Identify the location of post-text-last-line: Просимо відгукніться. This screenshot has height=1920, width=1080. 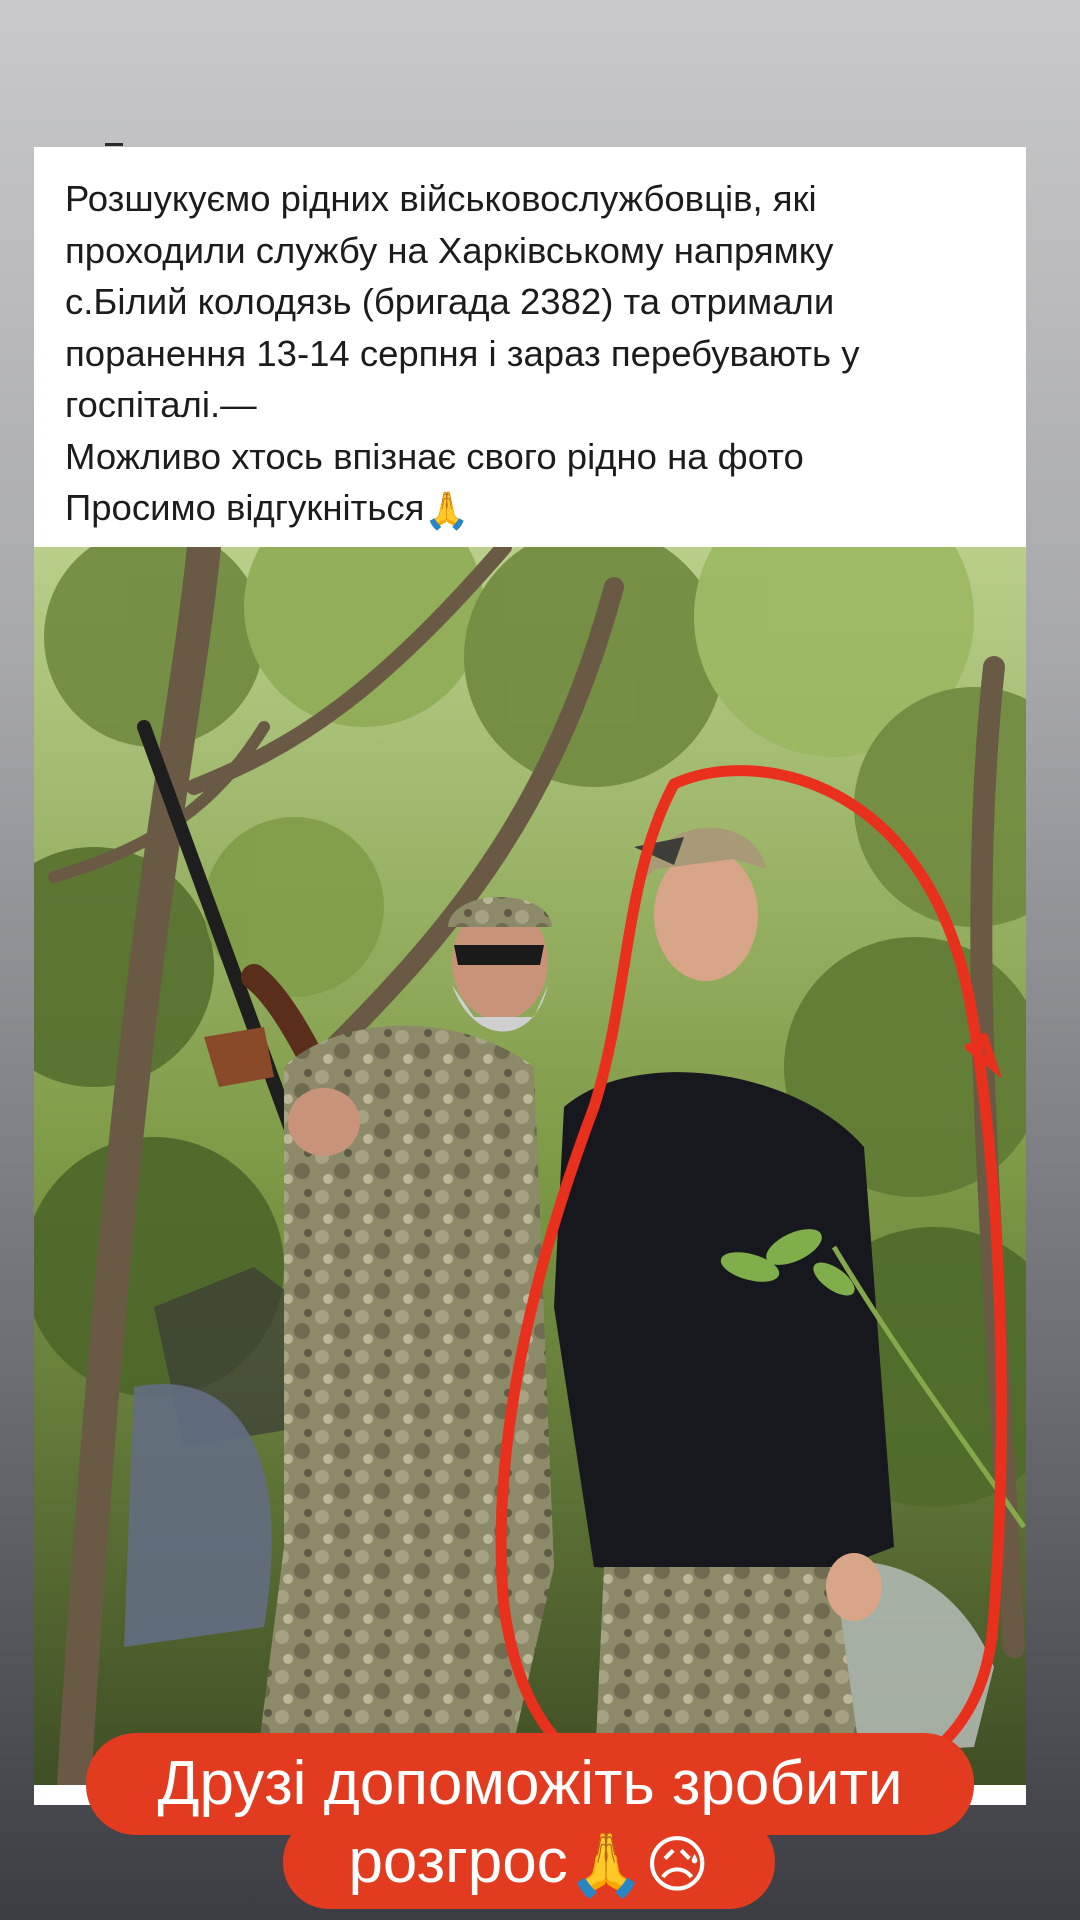
(245, 507).